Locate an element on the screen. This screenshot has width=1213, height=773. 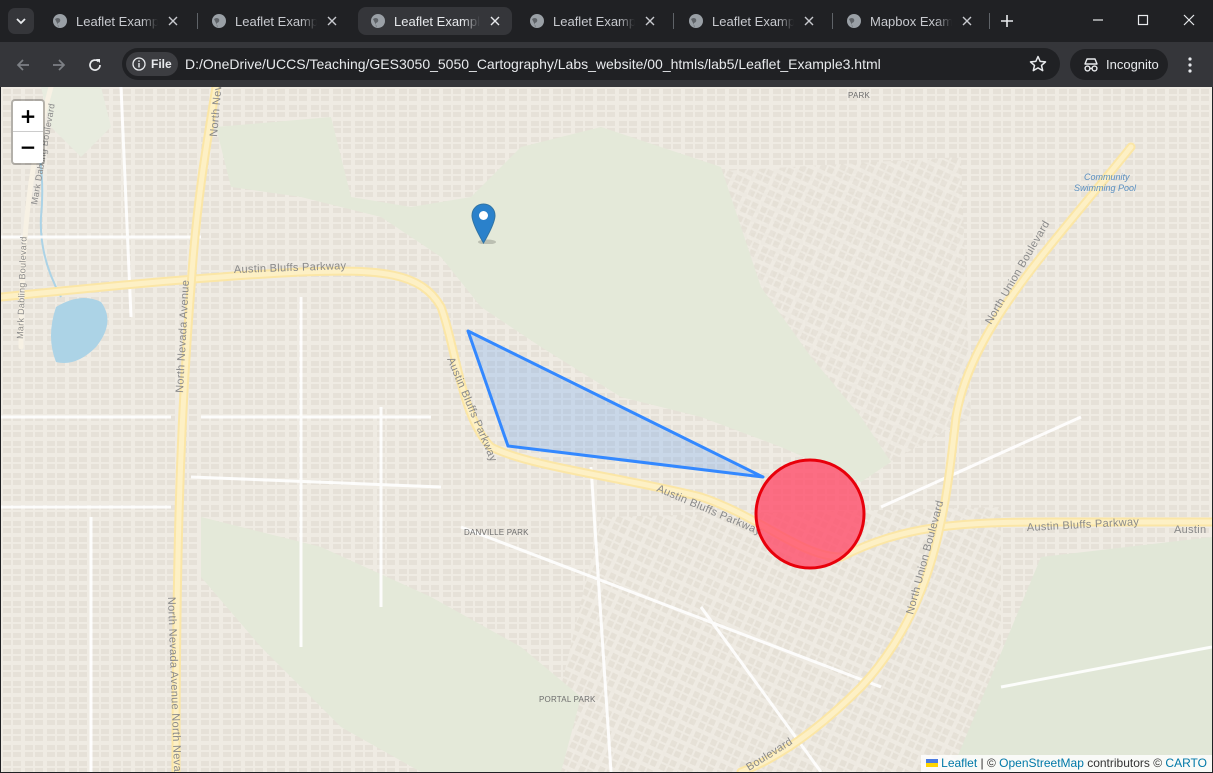
plus-icon is located at coordinates (1007, 21).